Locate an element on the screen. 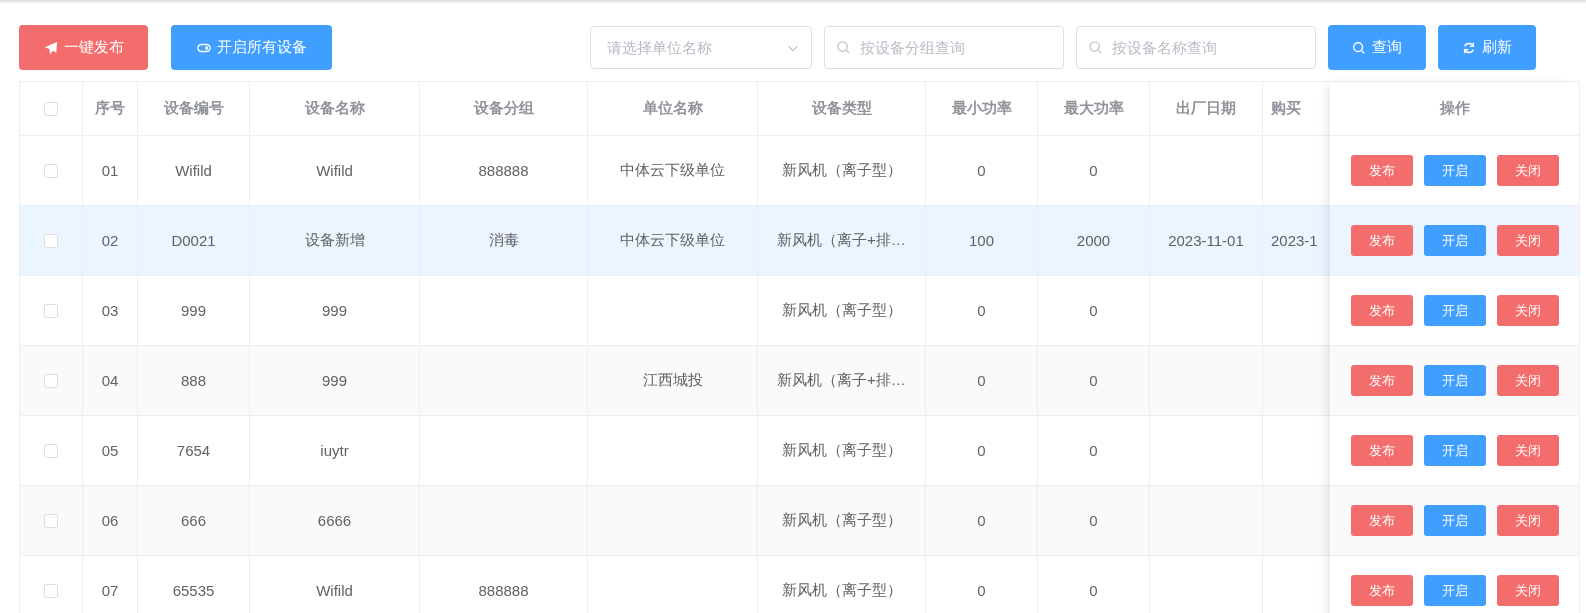 This screenshot has width=1586, height=613. table-cell: 2000 is located at coordinates (1093, 240).